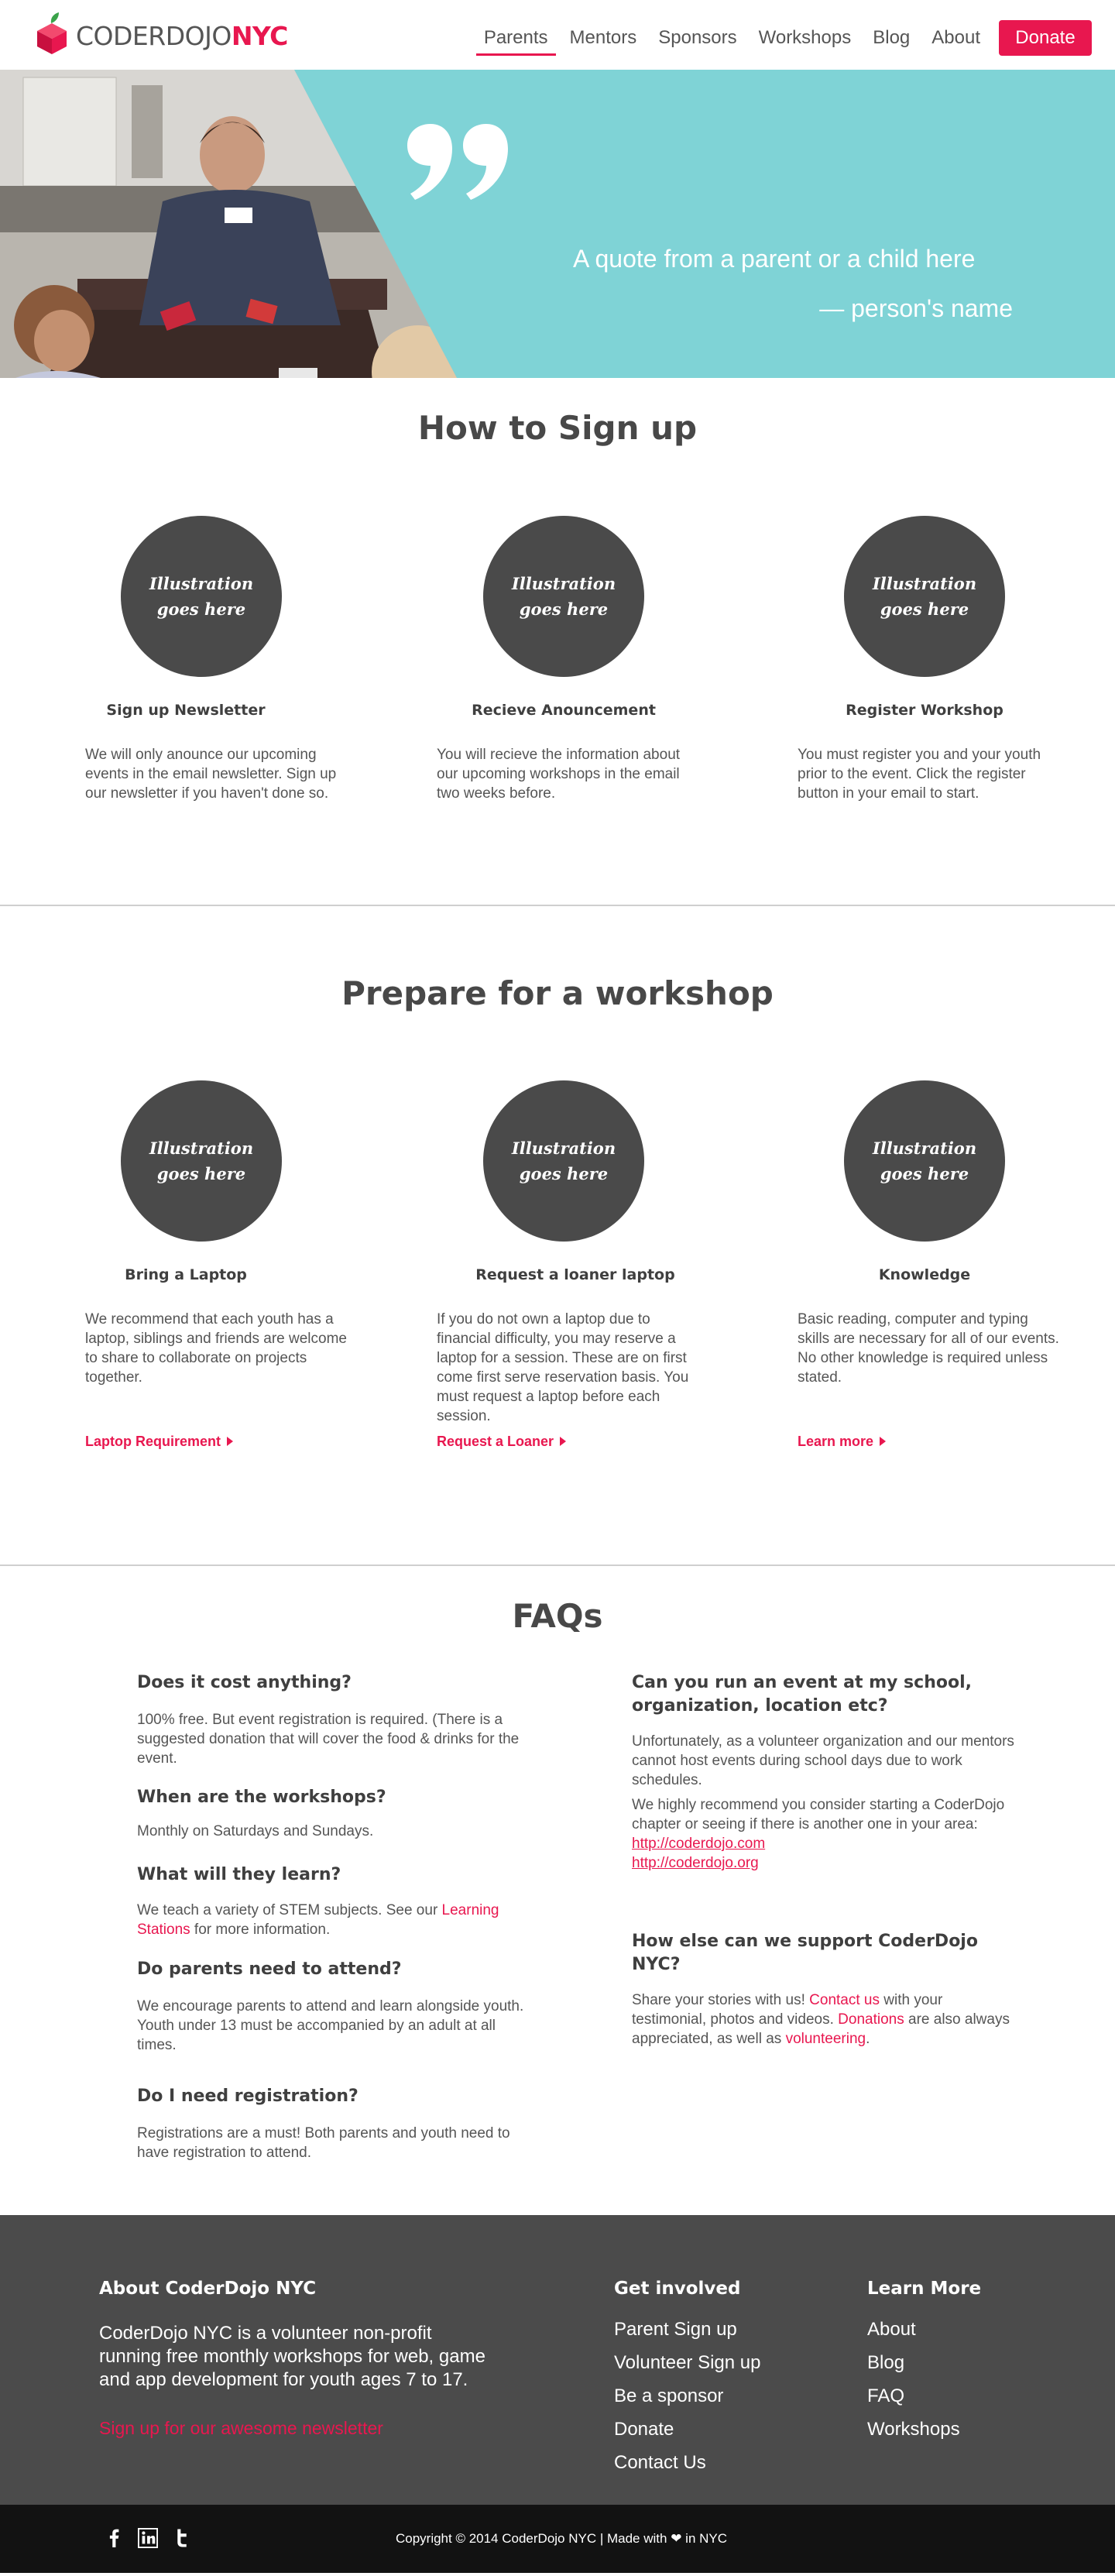 The image size is (1115, 2576). I want to click on faq-title: FAQs, so click(557, 1616).